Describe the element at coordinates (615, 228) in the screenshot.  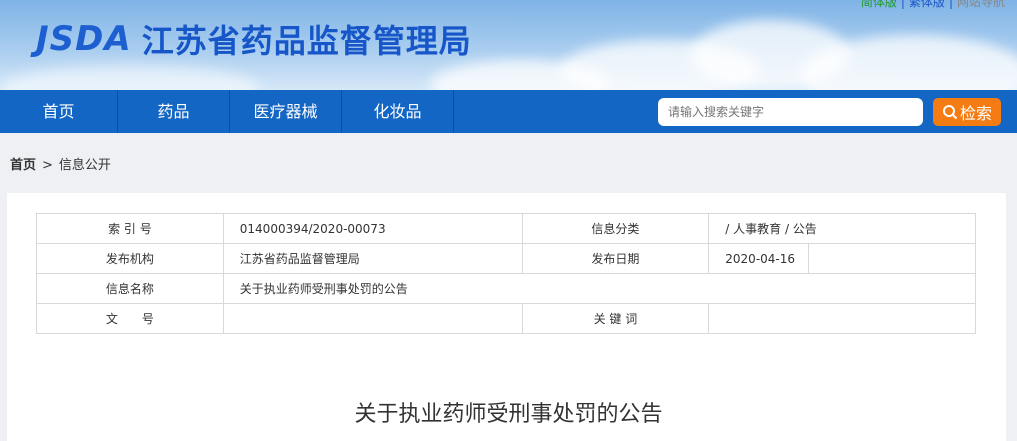
I see `category-label: 信息分类` at that location.